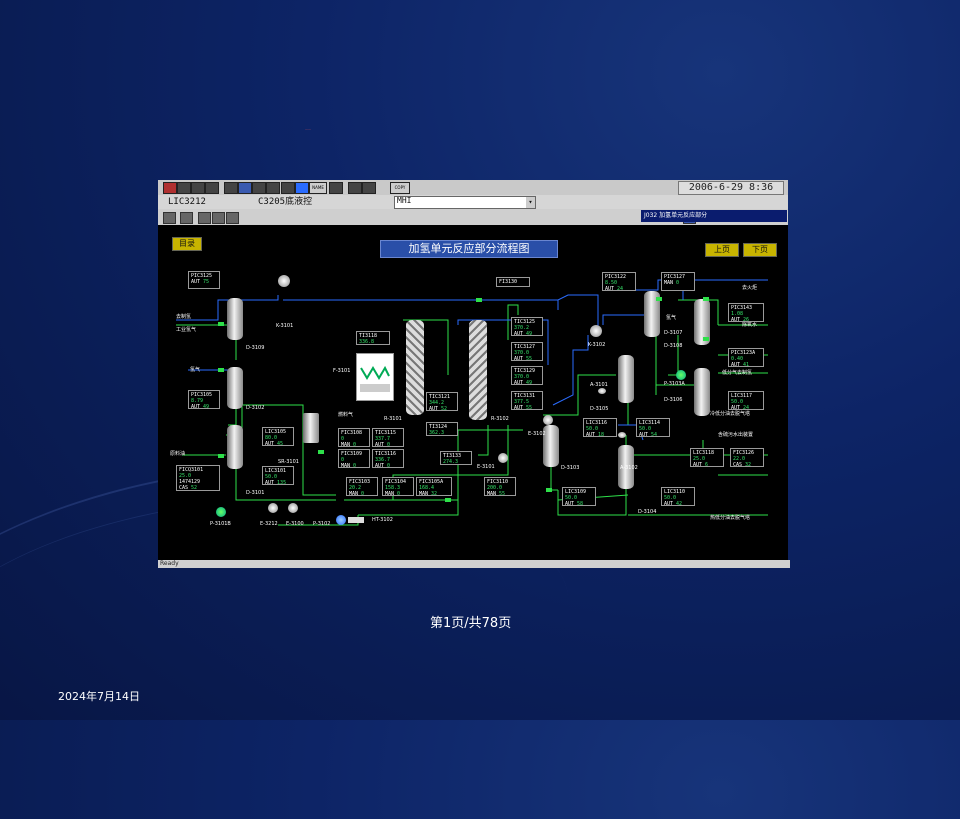 Image resolution: width=960 pixels, height=819 pixels. I want to click on controller-fic3104: FIC3104 158.3 MAN 0, so click(398, 487).